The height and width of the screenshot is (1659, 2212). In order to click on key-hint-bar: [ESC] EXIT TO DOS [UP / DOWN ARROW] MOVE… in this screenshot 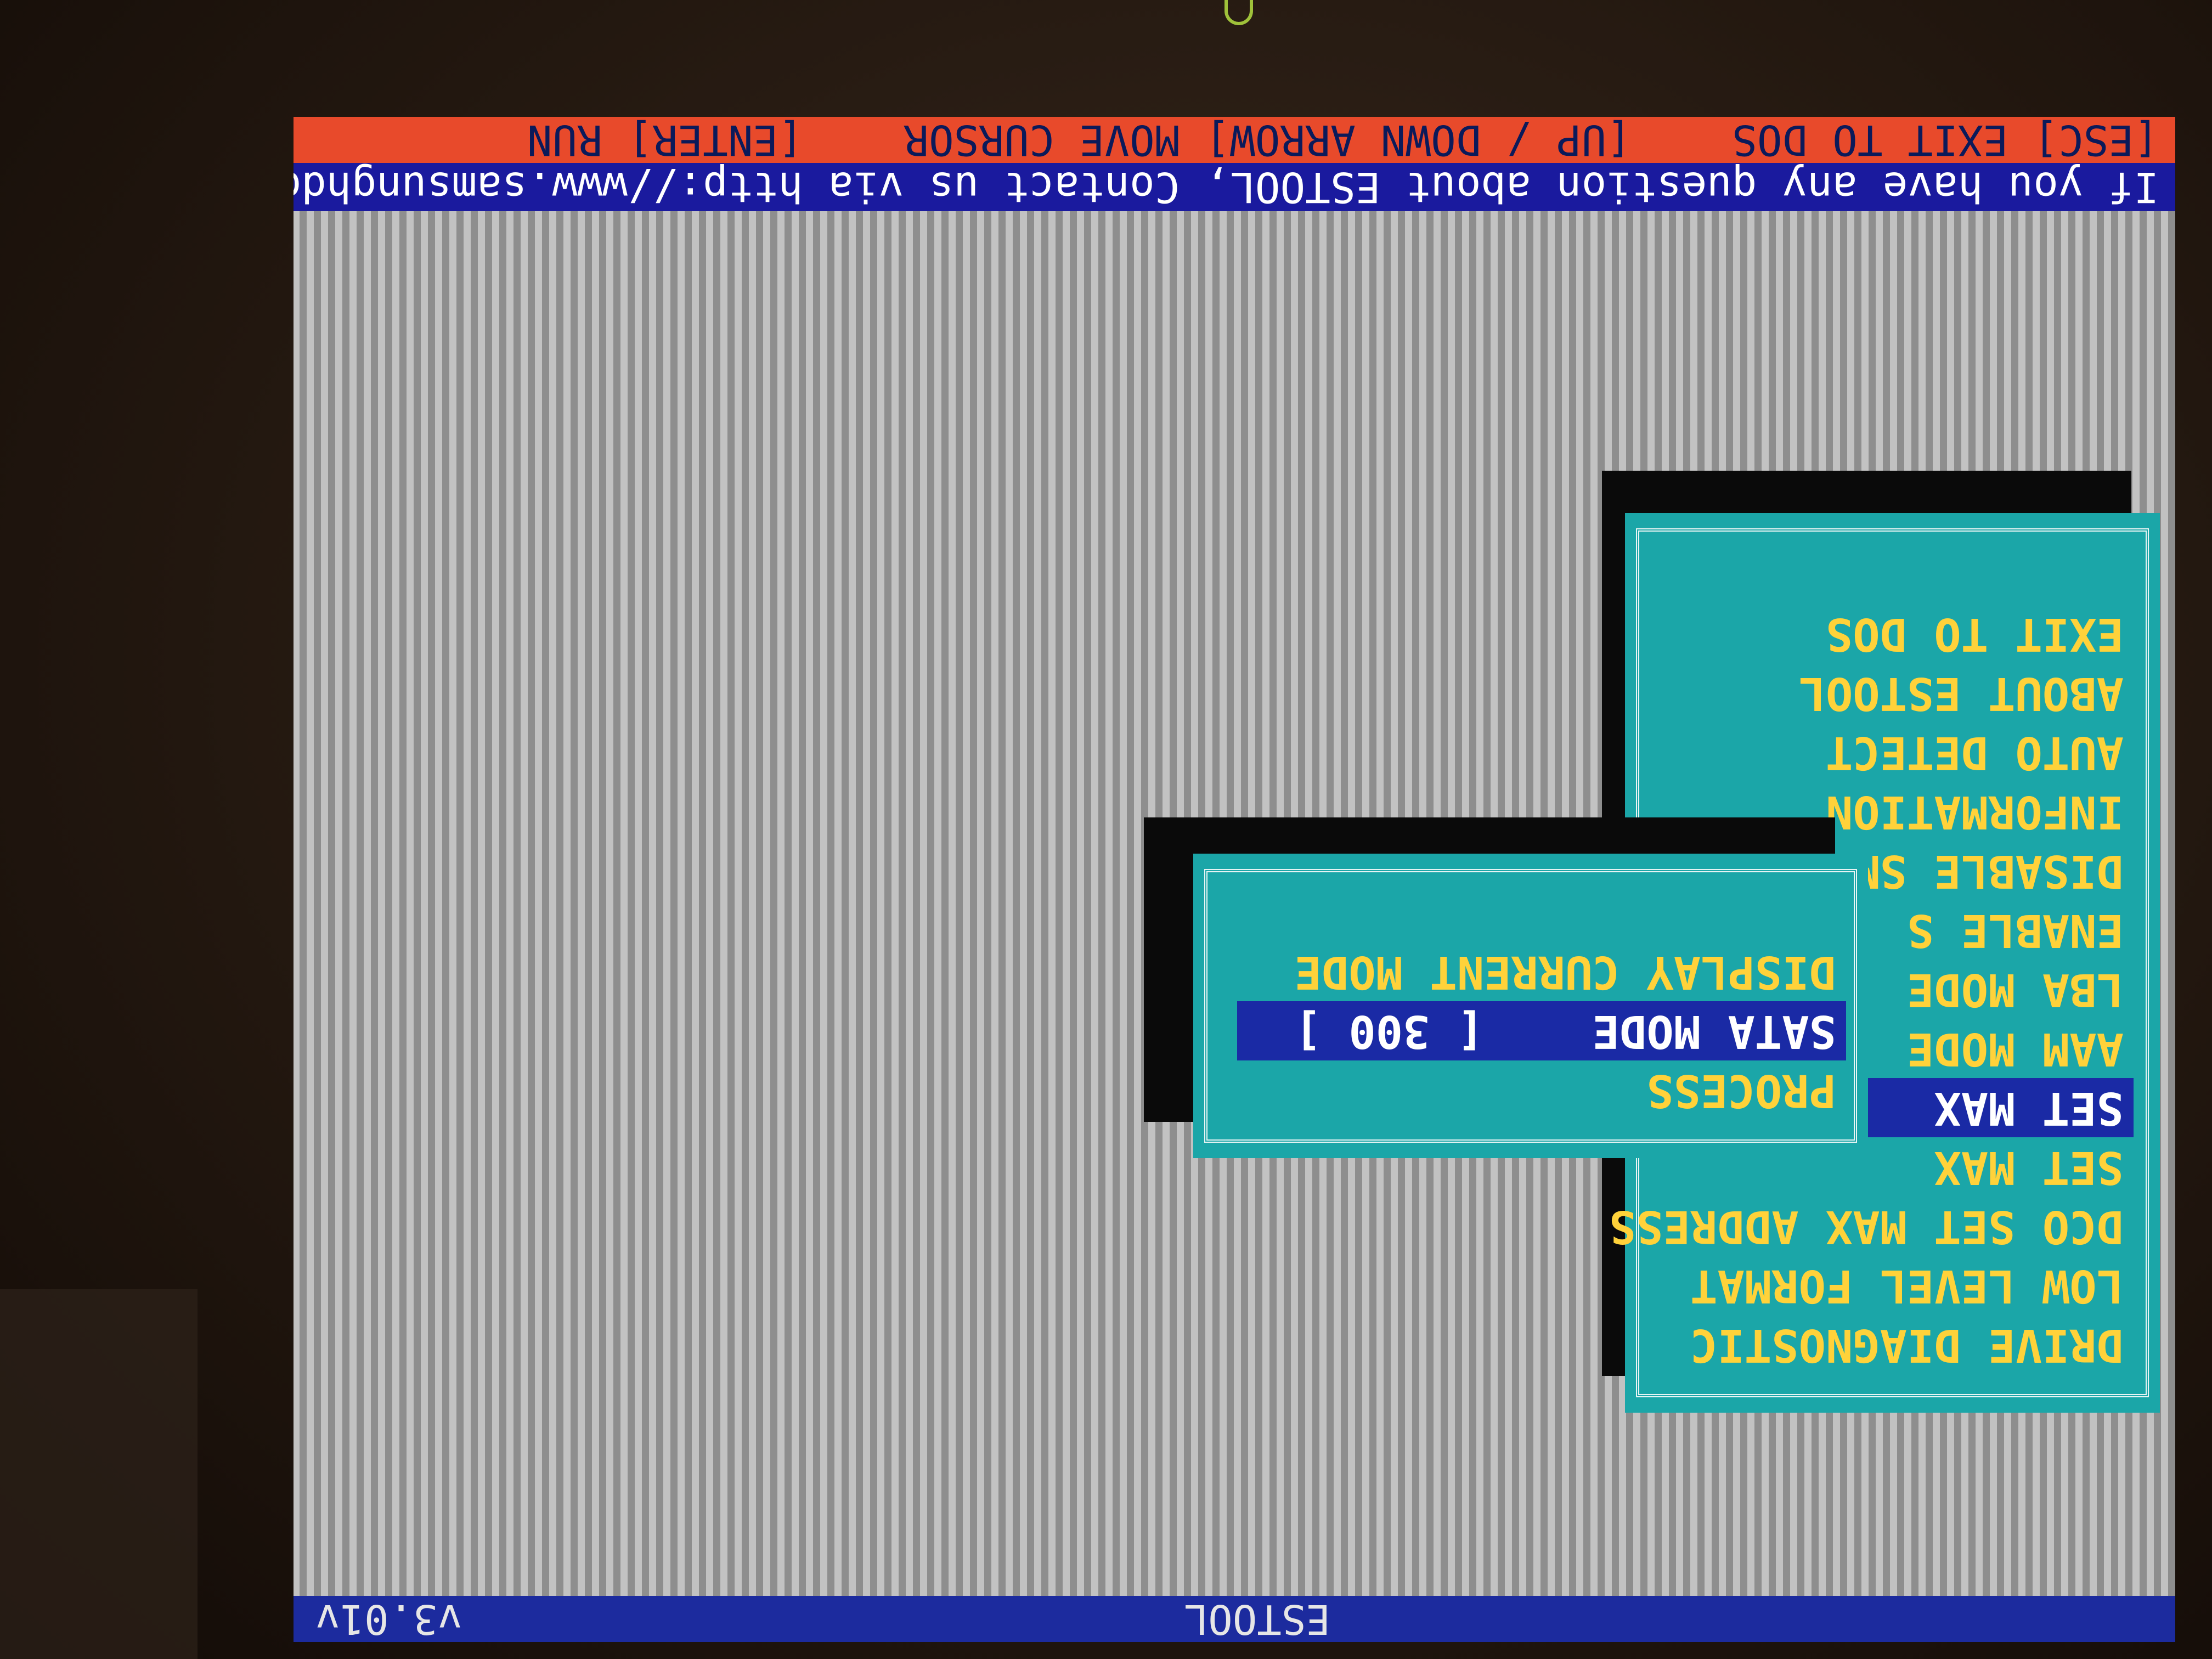, I will do `click(1235, 141)`.